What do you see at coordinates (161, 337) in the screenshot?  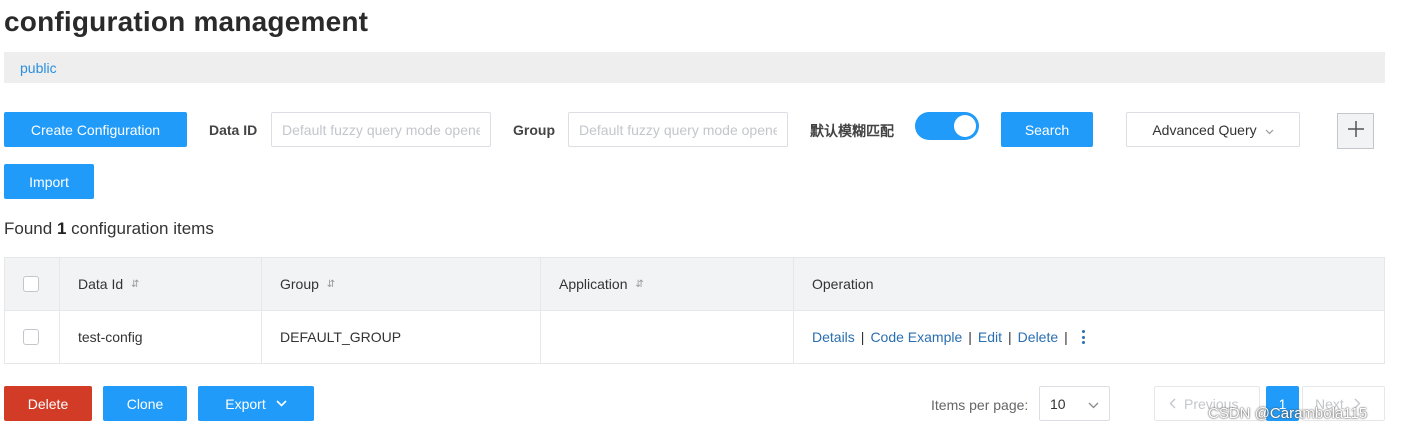 I see `cell-data-id: test-config` at bounding box center [161, 337].